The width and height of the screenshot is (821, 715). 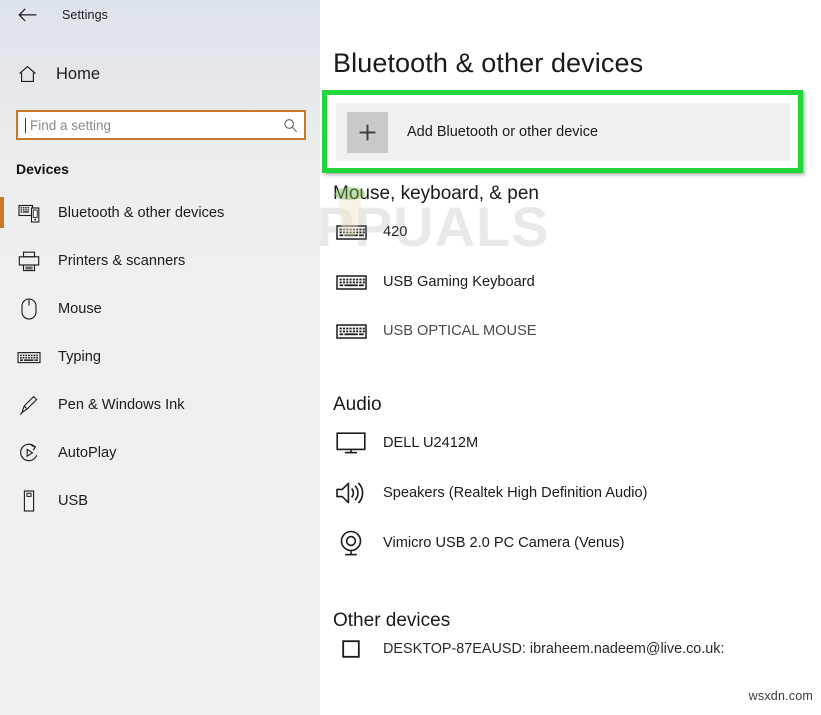 I want to click on sidebar-item-typing: Typing, so click(x=160, y=357).